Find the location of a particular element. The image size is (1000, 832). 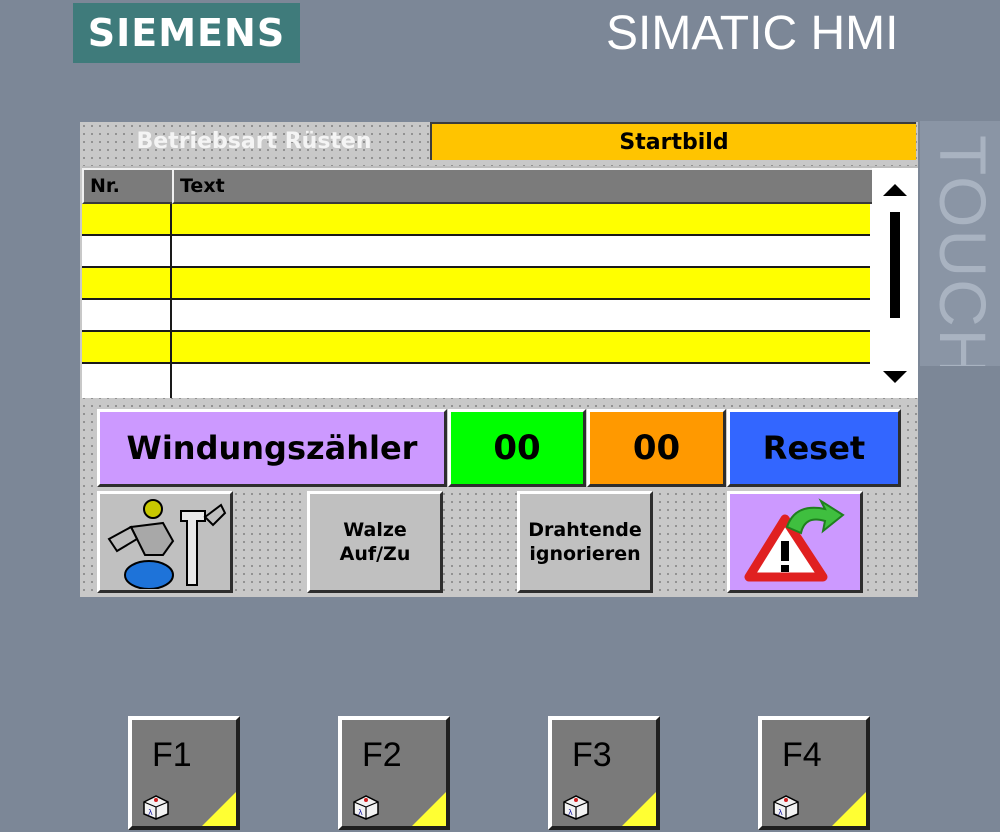

fkey-label: F4 is located at coordinates (802, 755).